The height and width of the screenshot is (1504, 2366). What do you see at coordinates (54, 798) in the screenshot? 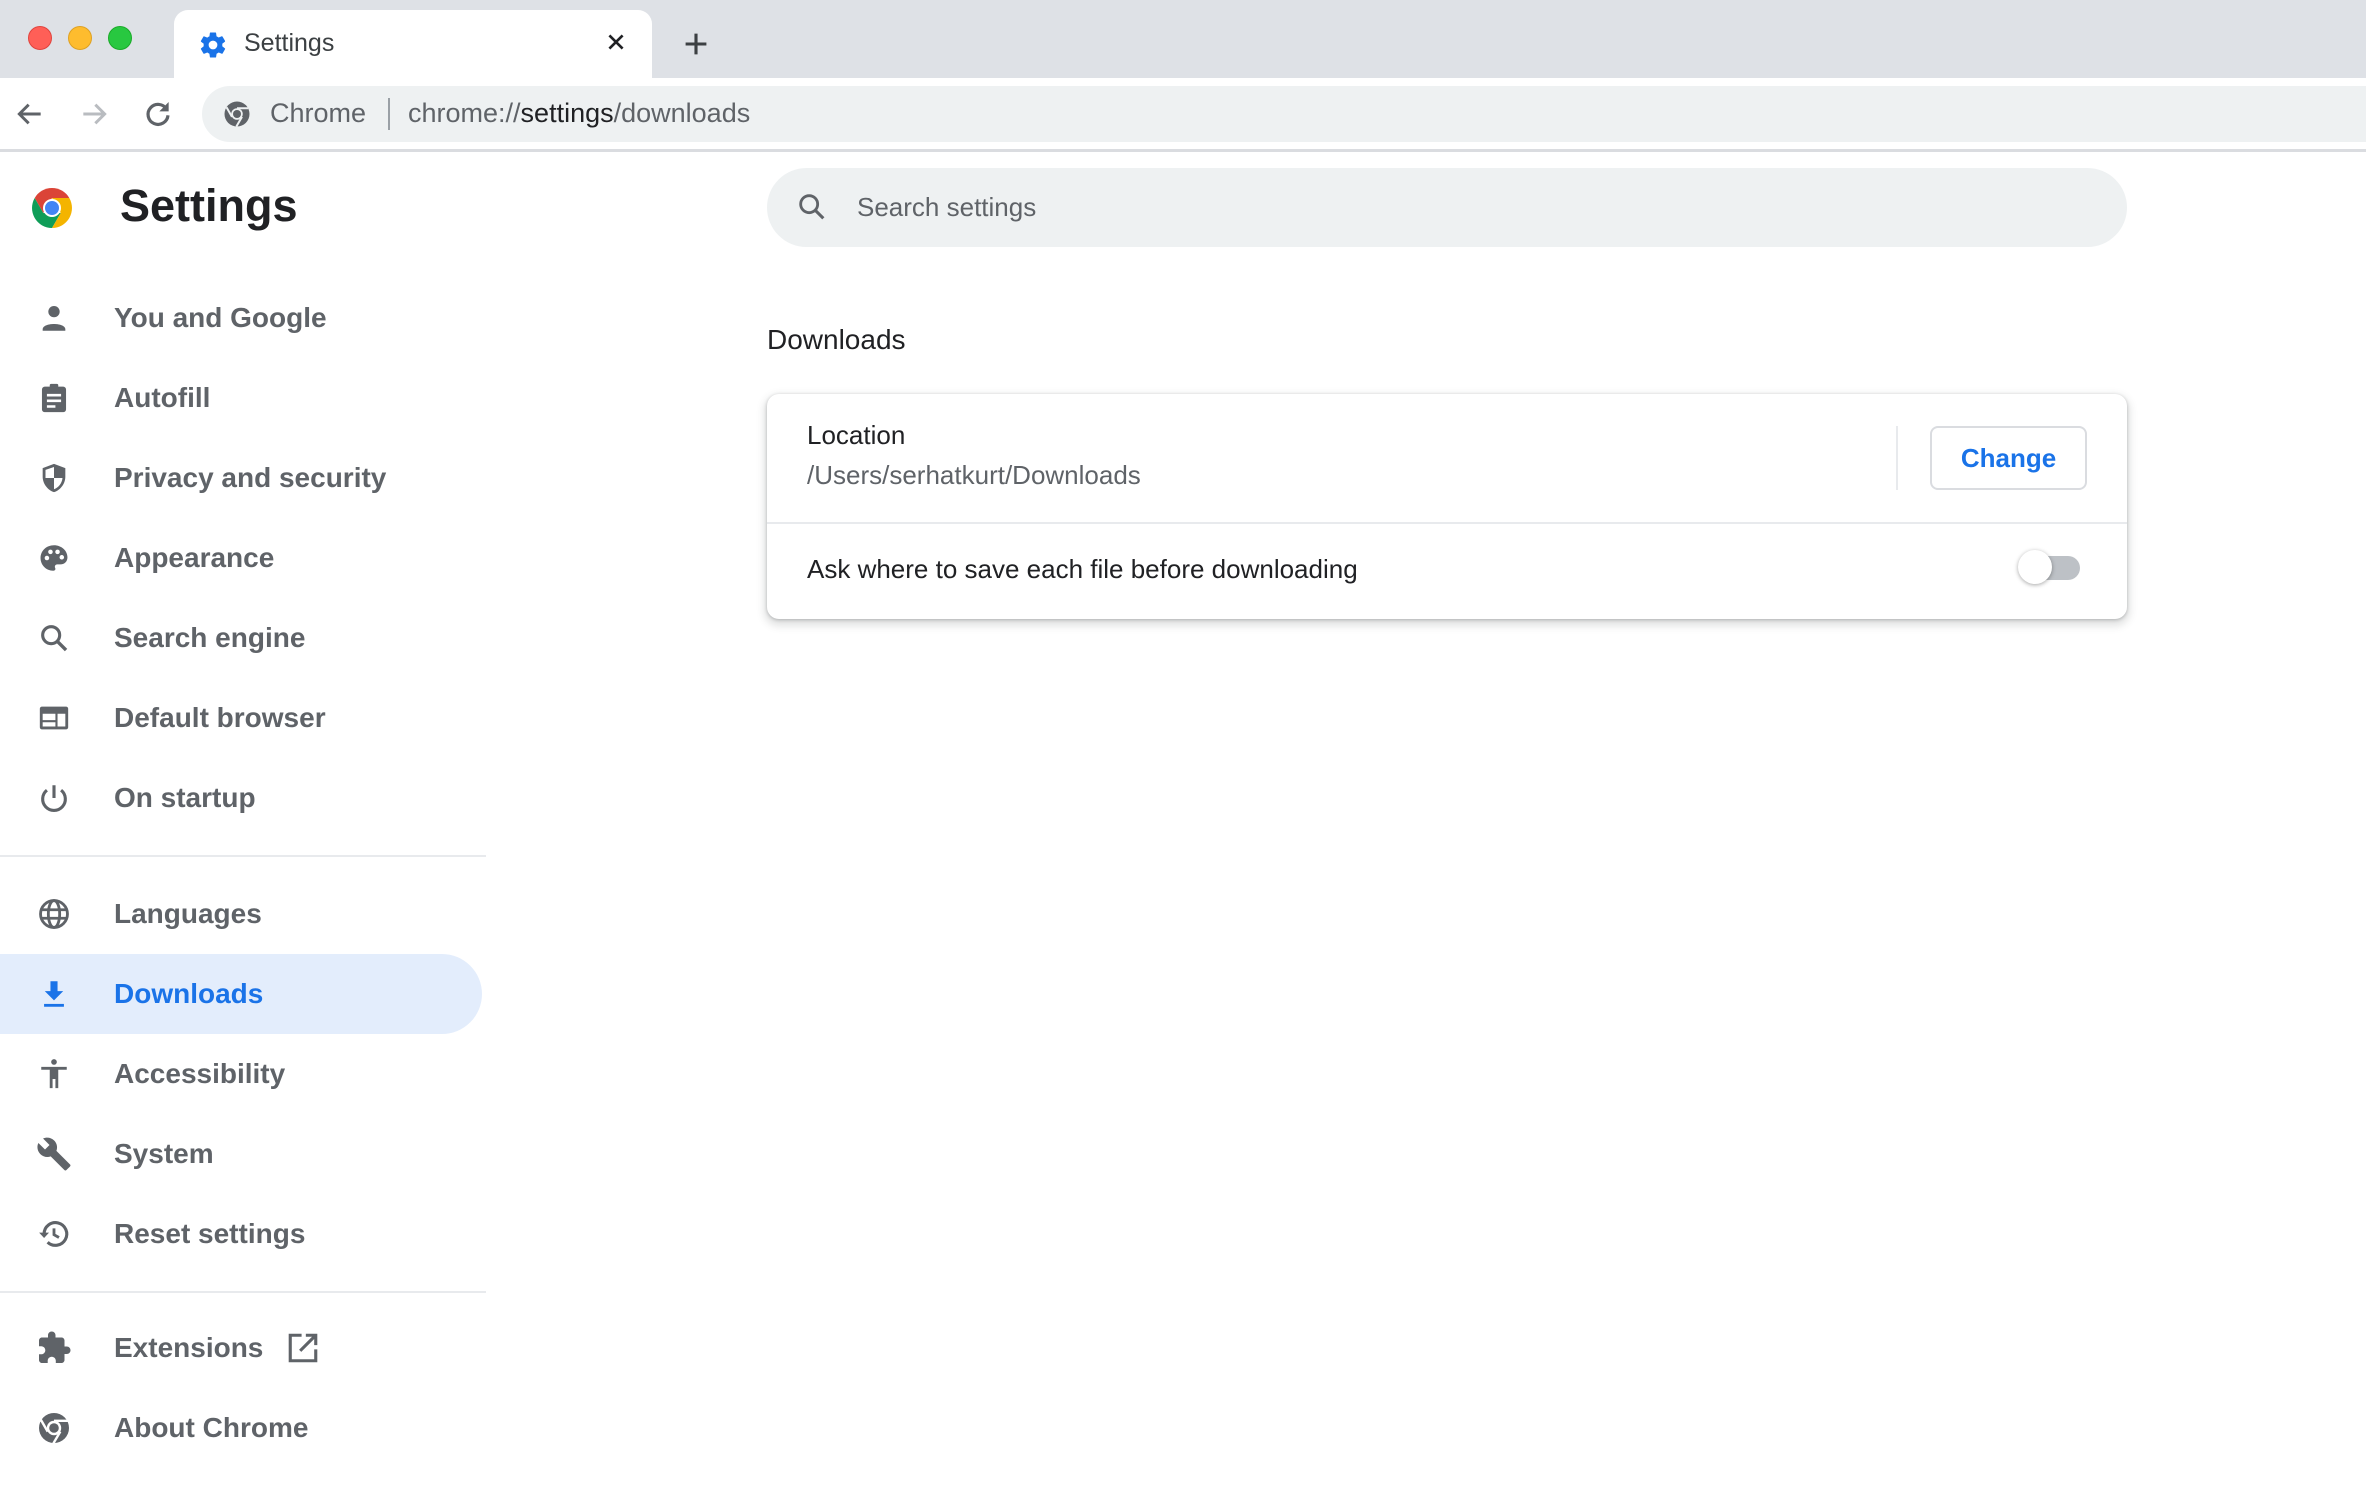
I see `power-icon` at bounding box center [54, 798].